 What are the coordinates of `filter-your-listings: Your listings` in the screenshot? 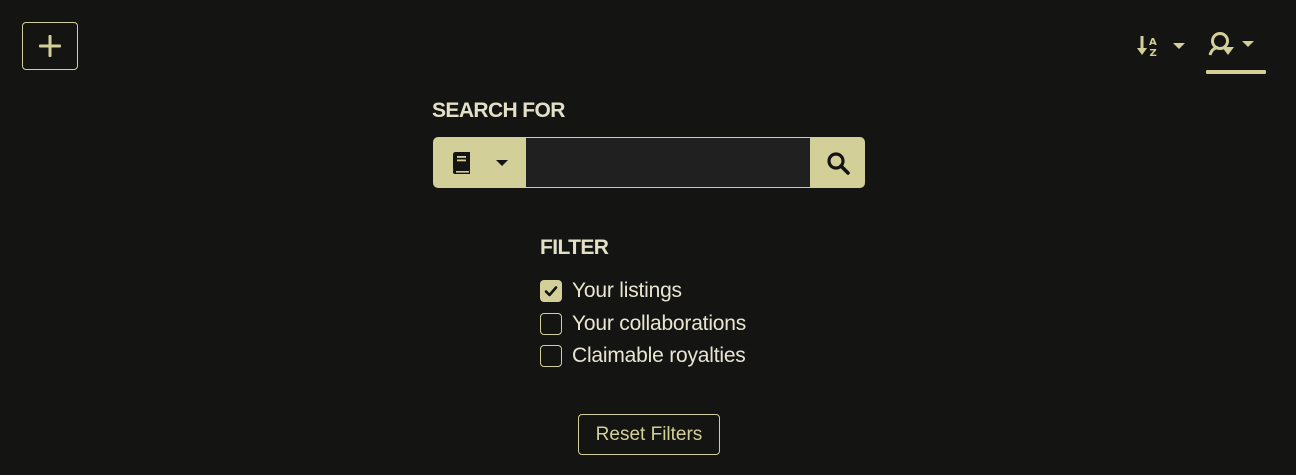 It's located at (643, 291).